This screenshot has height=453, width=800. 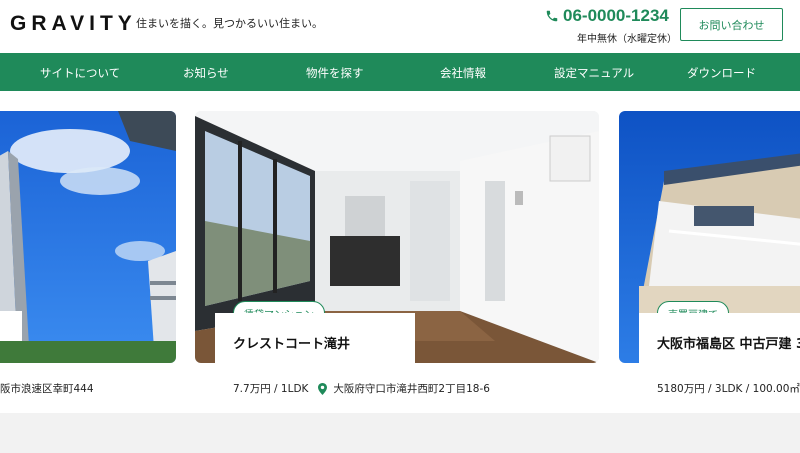 I want to click on property-card, so click(x=88, y=237).